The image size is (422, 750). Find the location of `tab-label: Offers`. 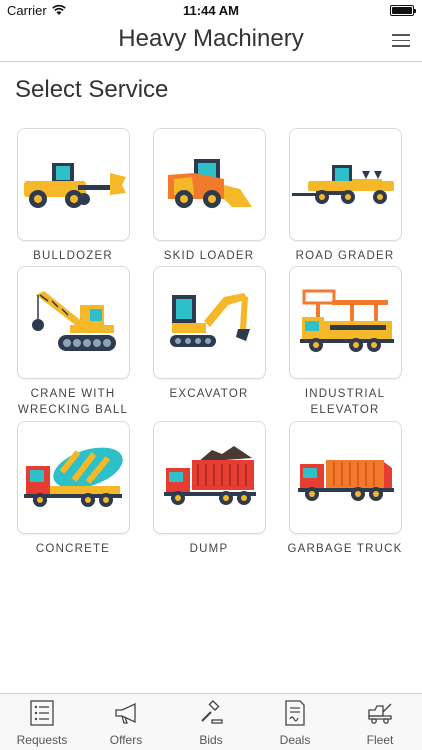

tab-label: Offers is located at coordinates (126, 740).